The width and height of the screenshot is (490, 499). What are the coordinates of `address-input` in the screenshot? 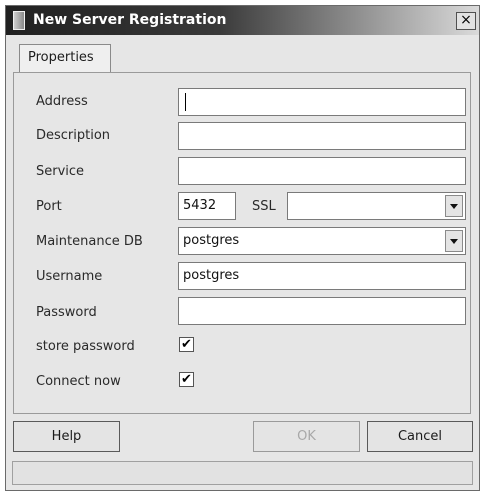 It's located at (322, 102).